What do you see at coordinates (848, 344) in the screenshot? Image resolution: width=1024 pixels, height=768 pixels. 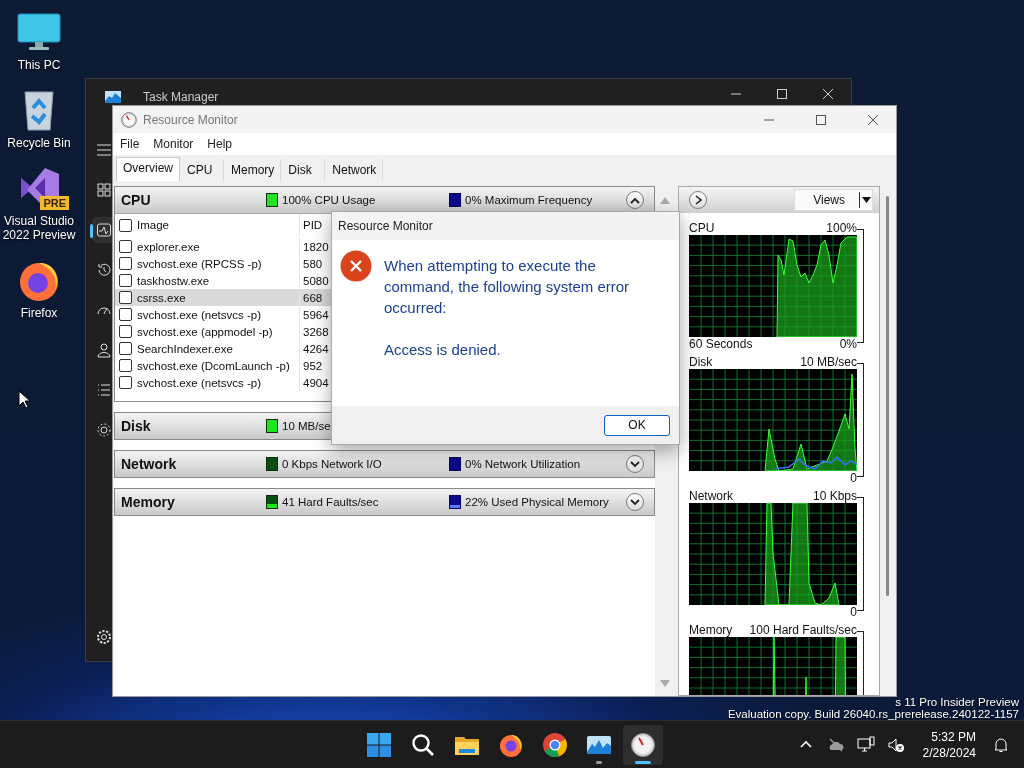 I see `graph-minimum: 0%` at bounding box center [848, 344].